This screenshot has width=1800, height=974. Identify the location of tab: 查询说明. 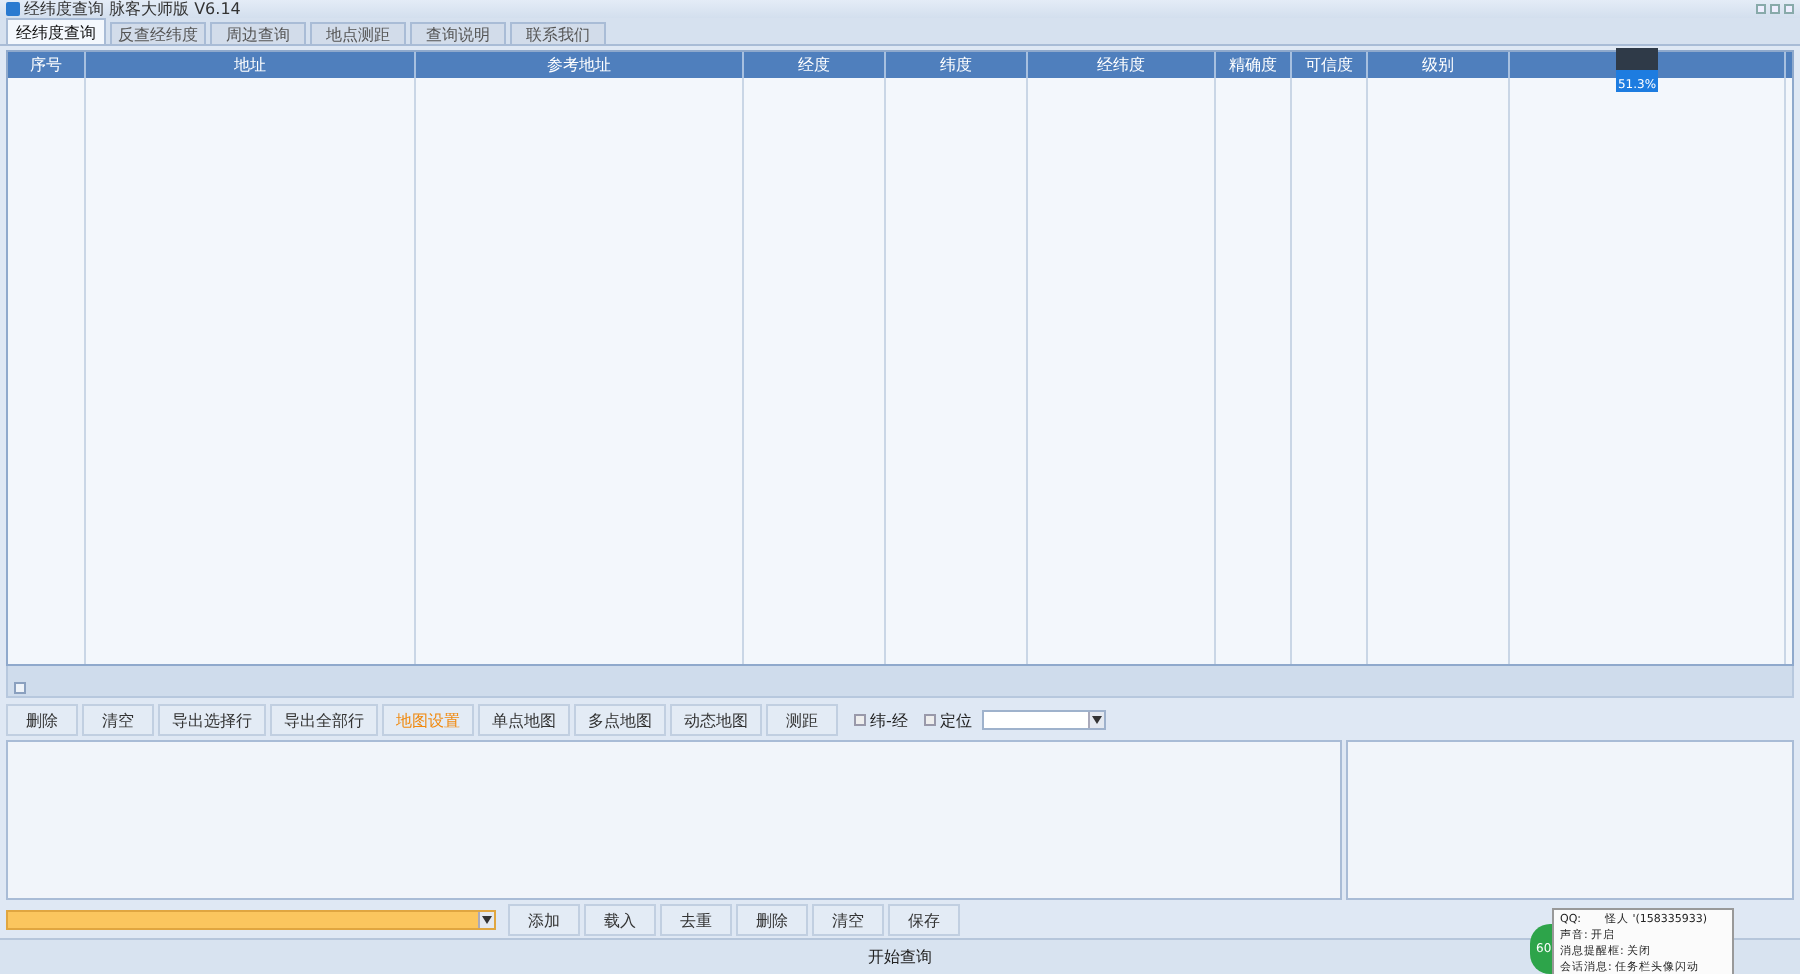
(458, 33).